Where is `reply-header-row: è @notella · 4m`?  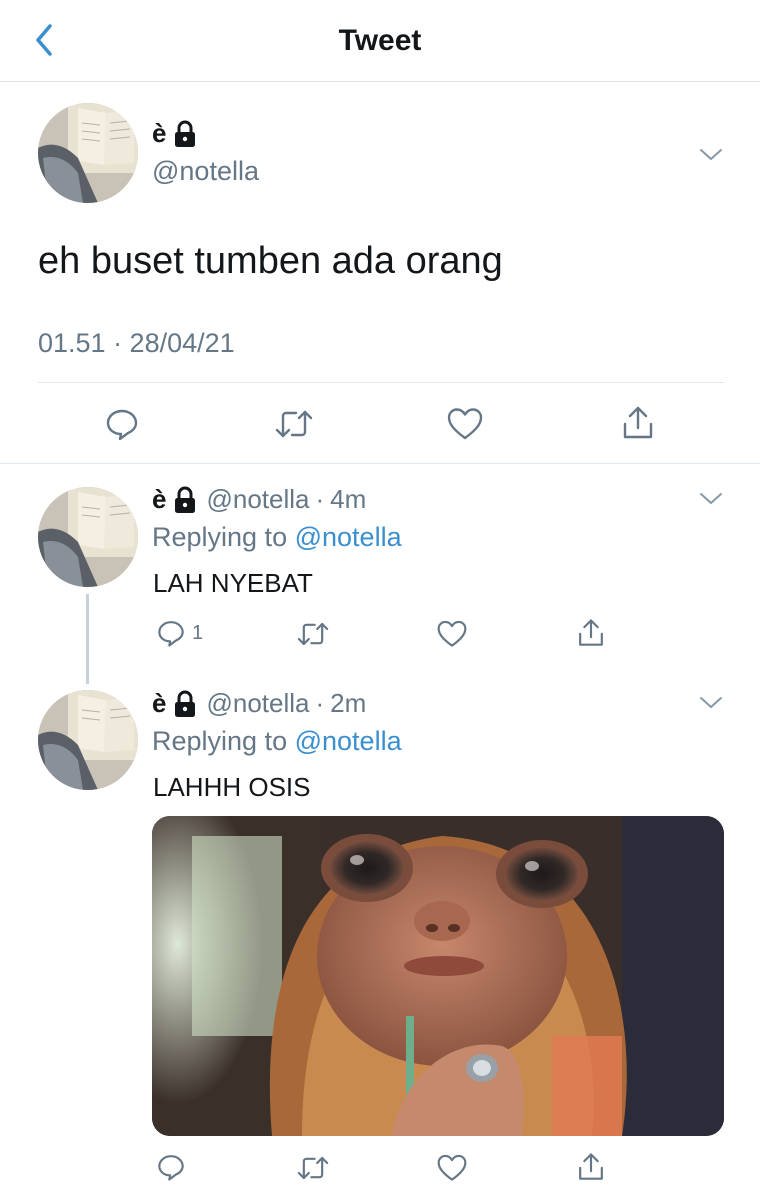 reply-header-row: è @notella · 4m is located at coordinates (259, 499).